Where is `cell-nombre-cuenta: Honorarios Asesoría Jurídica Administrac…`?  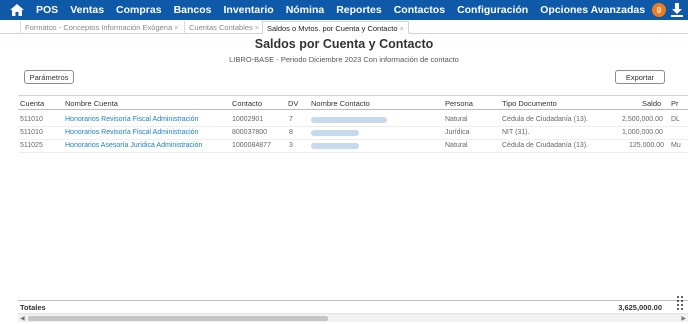 cell-nombre-cuenta: Honorarios Asesoría Jurídica Administrac… is located at coordinates (133, 145).